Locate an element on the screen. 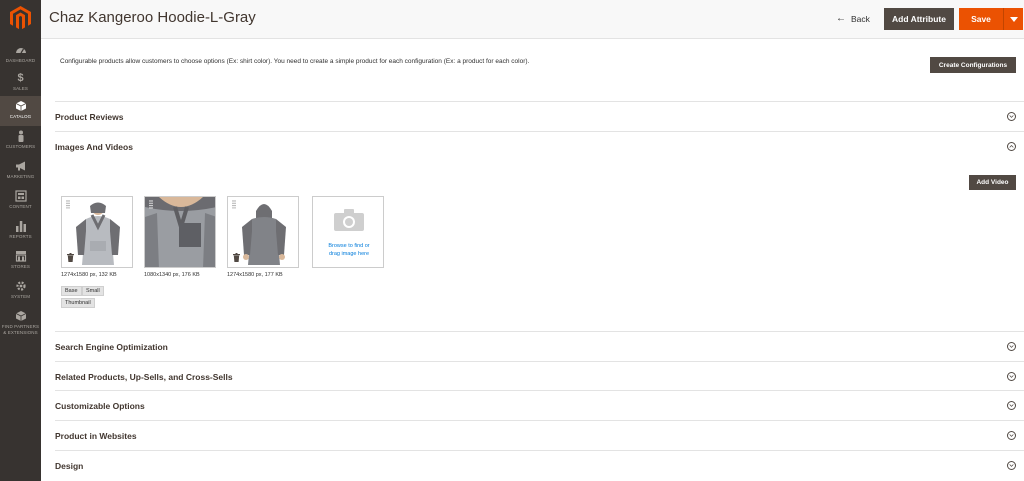 The image size is (1024, 481). store-icon is located at coordinates (21, 256).